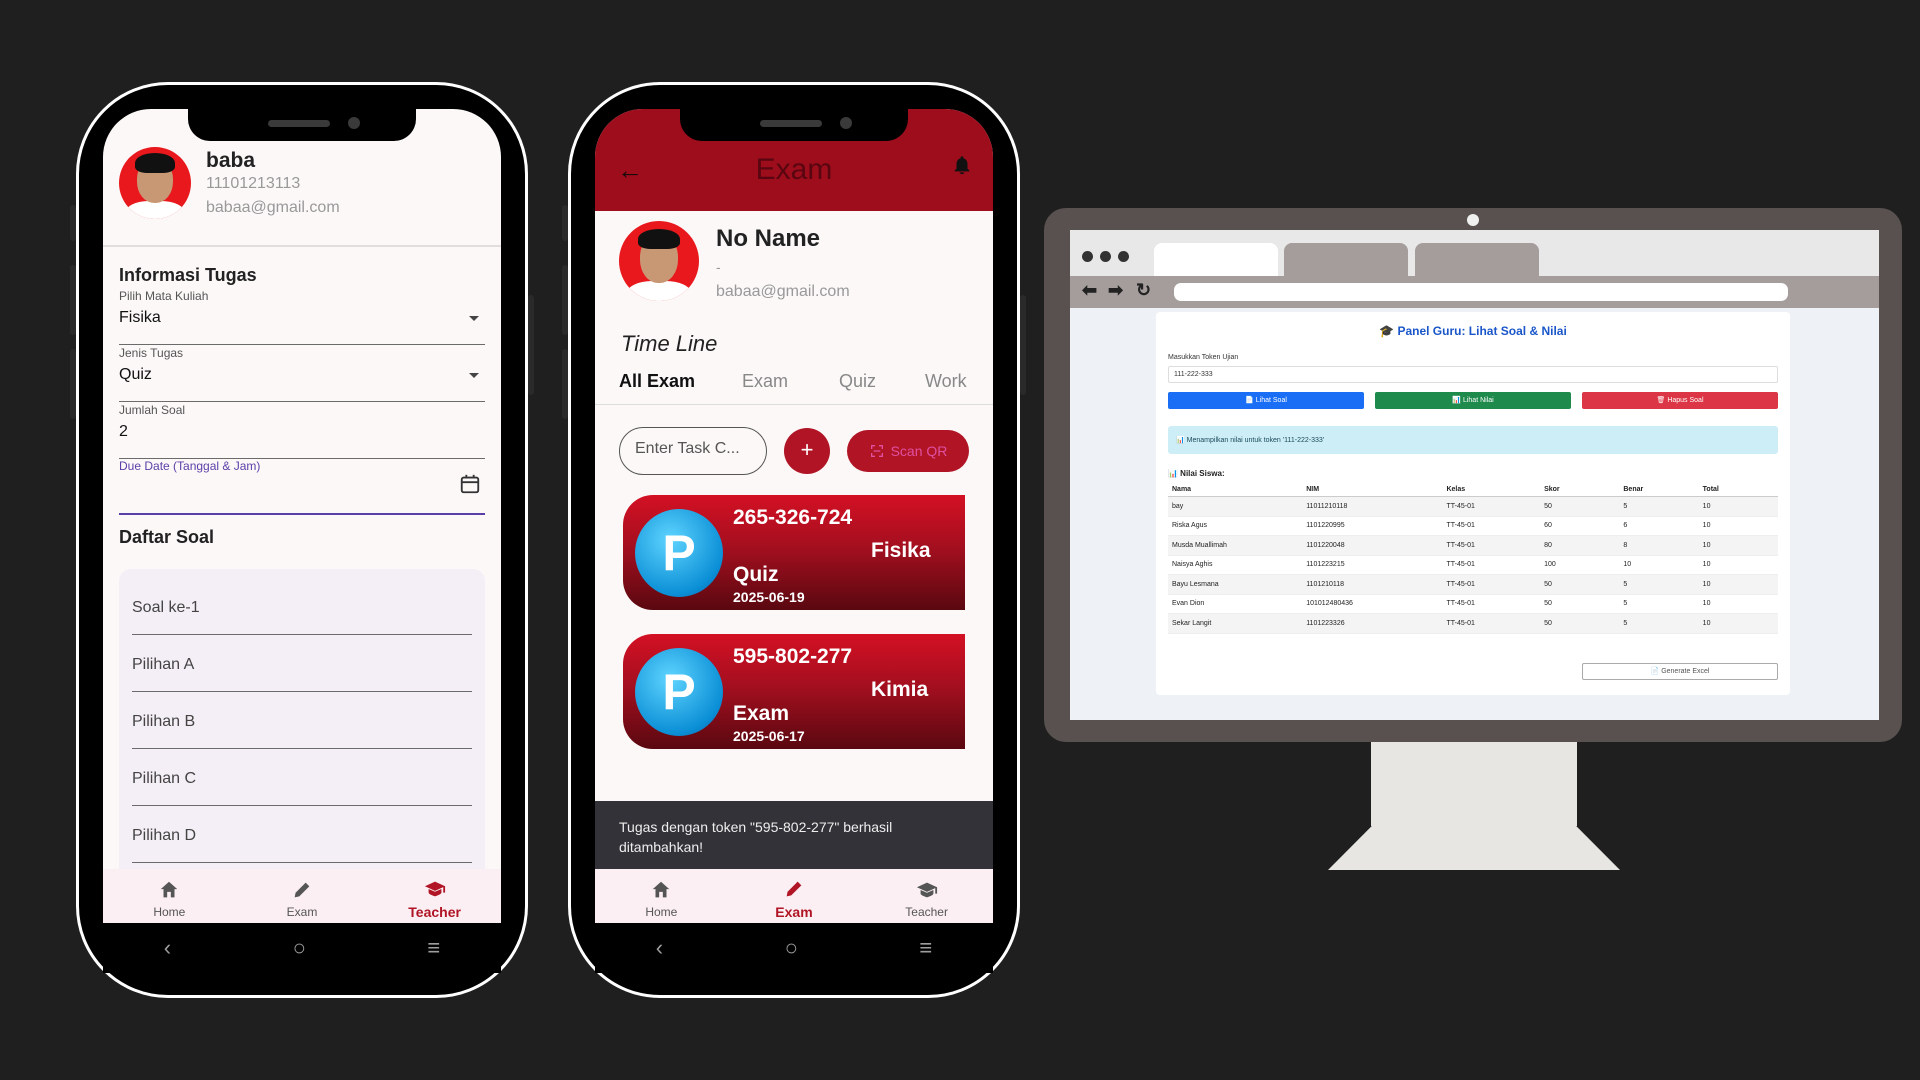  I want to click on divider, so click(302, 246).